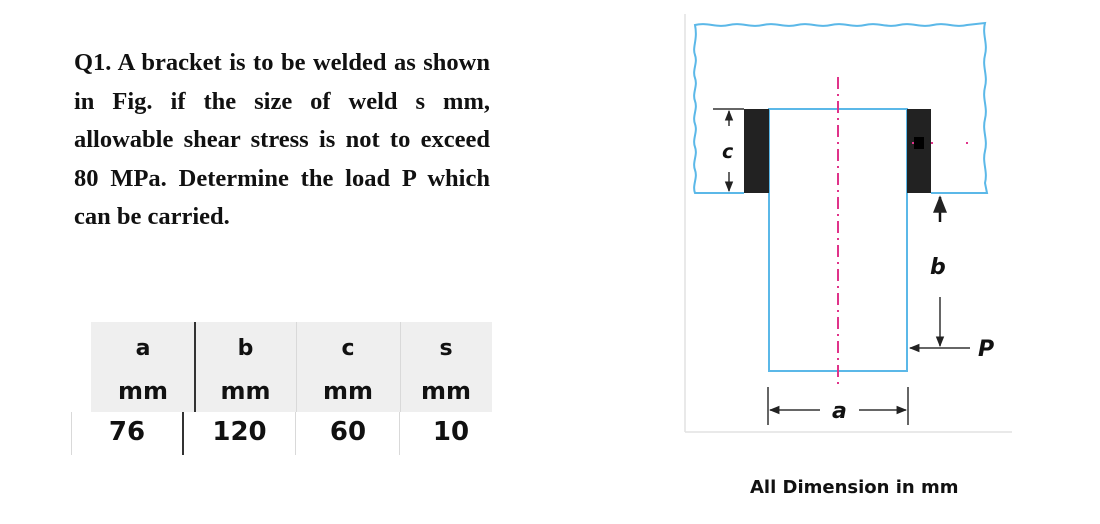 This screenshot has height=524, width=1100. Describe the element at coordinates (127, 432) in the screenshot. I see `value-cell-a: 76` at that location.